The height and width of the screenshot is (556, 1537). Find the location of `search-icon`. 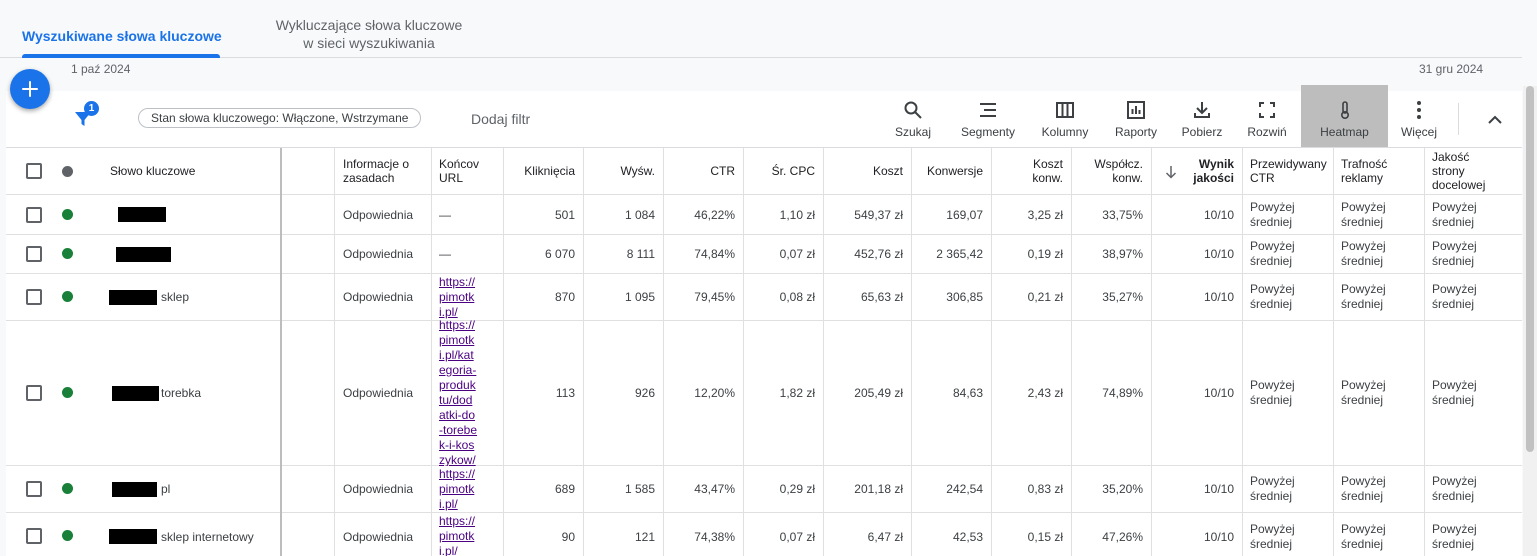

search-icon is located at coordinates (913, 110).